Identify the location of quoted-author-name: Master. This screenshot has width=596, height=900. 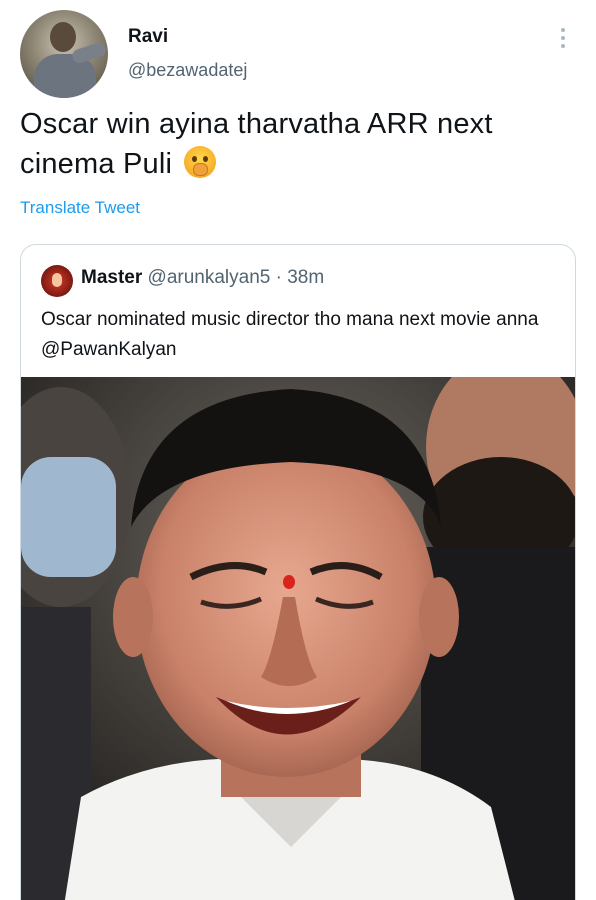
(111, 277).